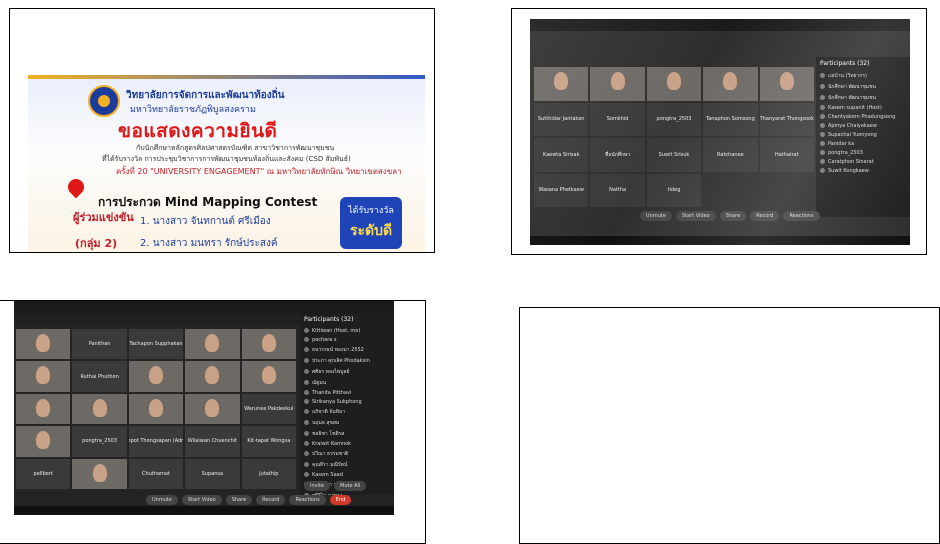  What do you see at coordinates (268, 441) in the screenshot?
I see `participant-name-tile: Kit-tapat Wongsa` at bounding box center [268, 441].